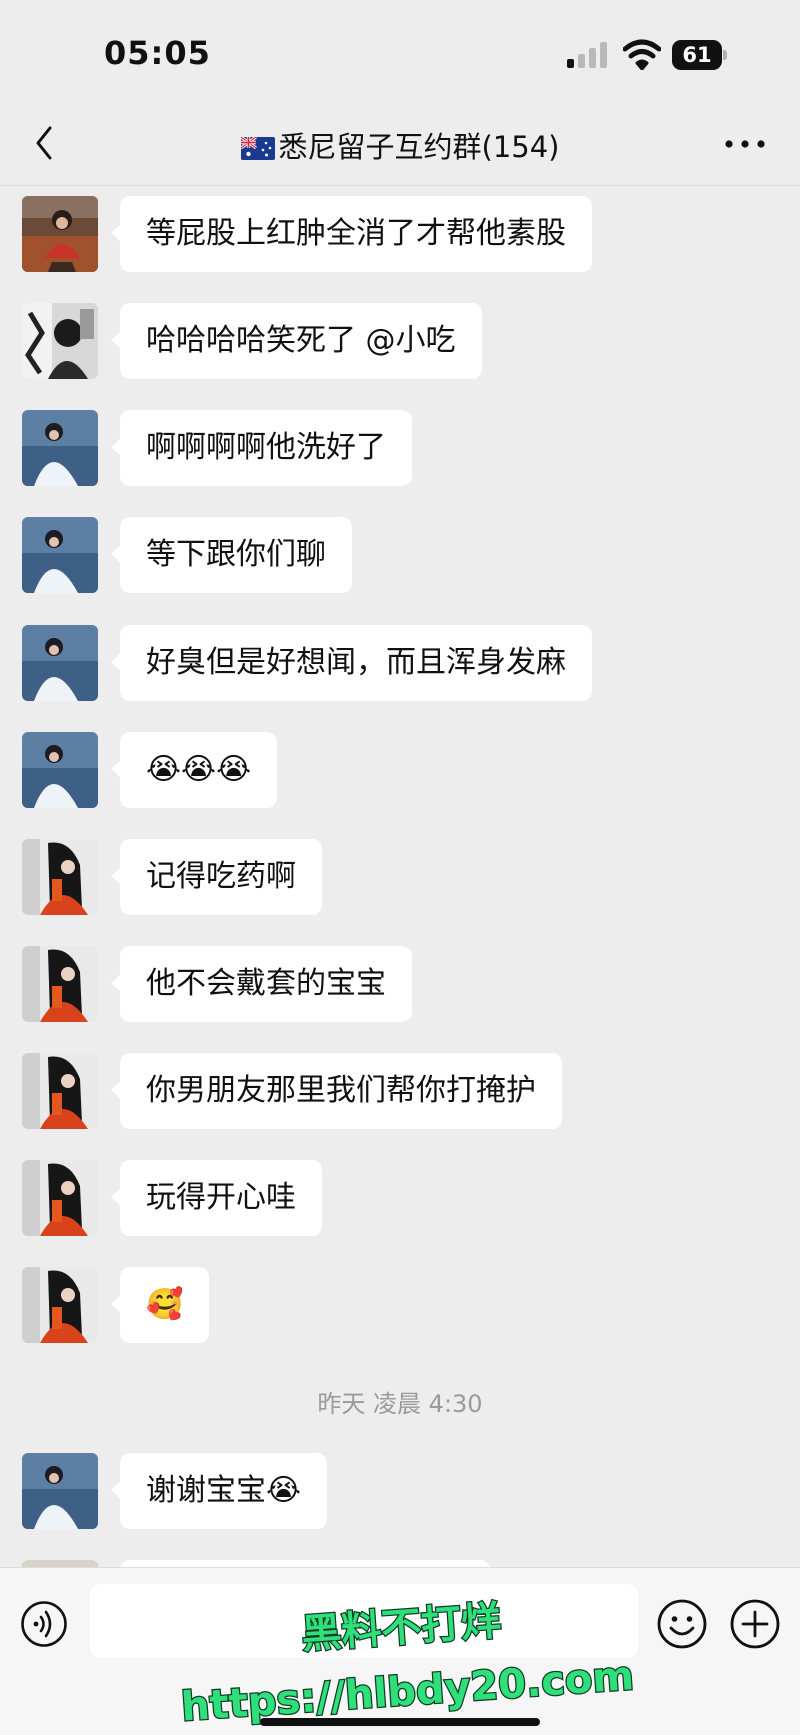 Image resolution: width=800 pixels, height=1735 pixels. Describe the element at coordinates (755, 1624) in the screenshot. I see `plus-circle-icon` at that location.